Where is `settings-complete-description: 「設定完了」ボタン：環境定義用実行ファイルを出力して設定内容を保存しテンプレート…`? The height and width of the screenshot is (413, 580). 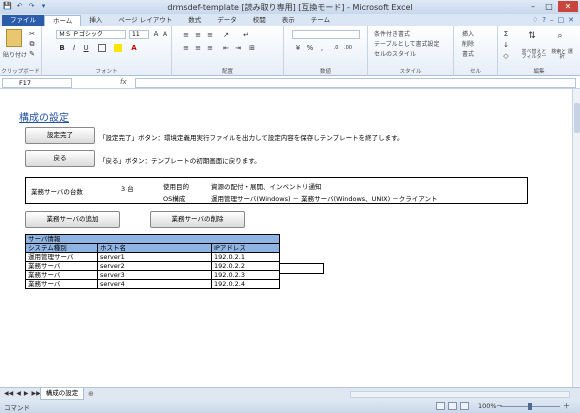
settings-complete-description: 「設定完了」ボタン：環境定義用実行ファイルを出力して設定内容を保存しテンプレート… is located at coordinates (251, 138).